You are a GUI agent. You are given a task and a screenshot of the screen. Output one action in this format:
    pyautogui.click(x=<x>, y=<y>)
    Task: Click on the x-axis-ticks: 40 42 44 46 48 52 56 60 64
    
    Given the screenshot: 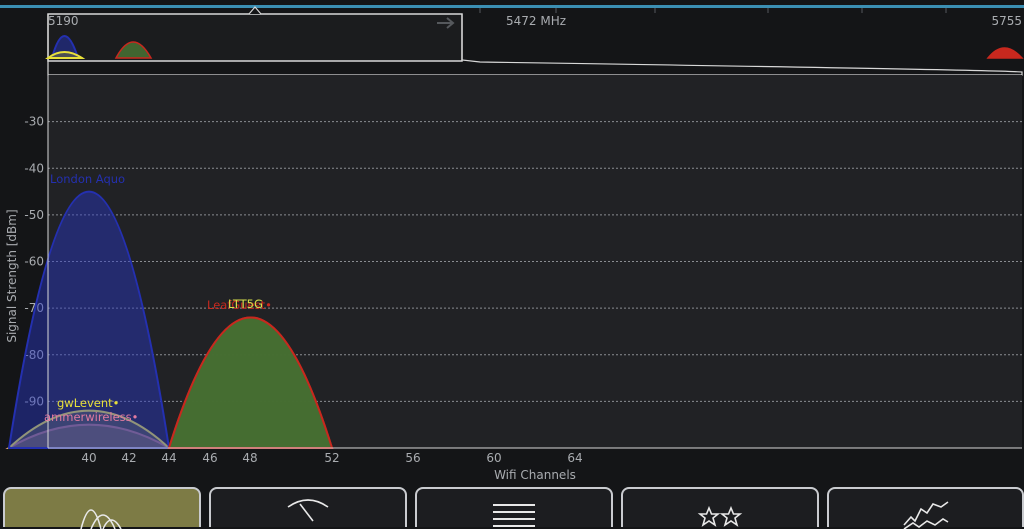 What is the action you would take?
    pyautogui.click(x=331, y=458)
    